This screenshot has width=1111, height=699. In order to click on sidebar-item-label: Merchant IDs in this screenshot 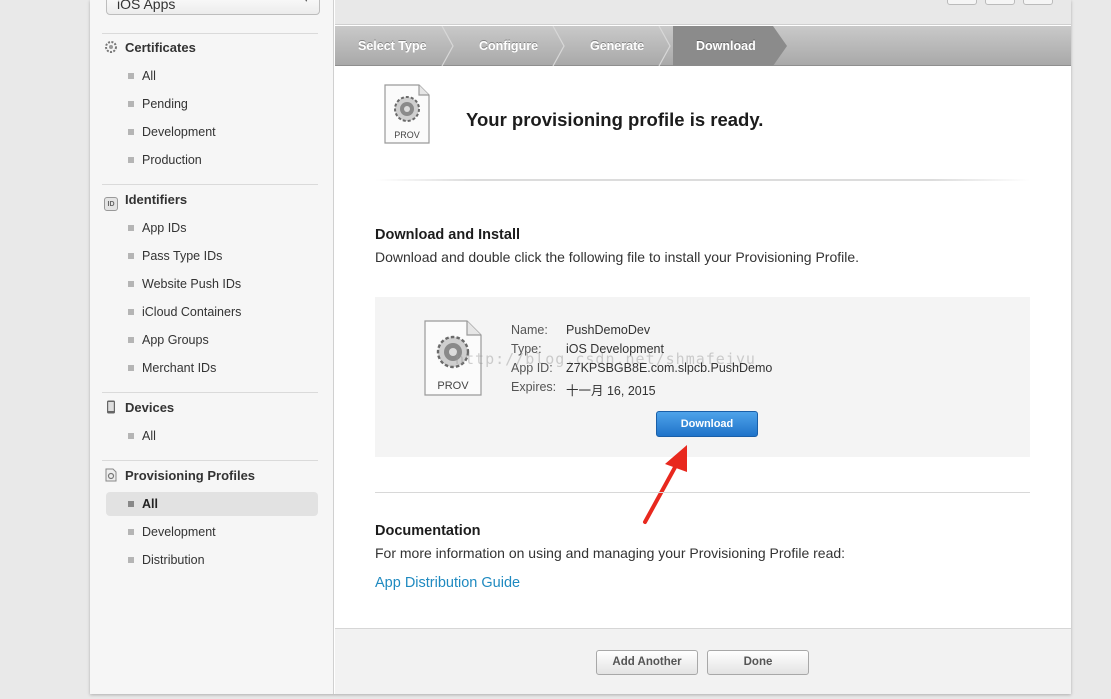, I will do `click(179, 368)`.